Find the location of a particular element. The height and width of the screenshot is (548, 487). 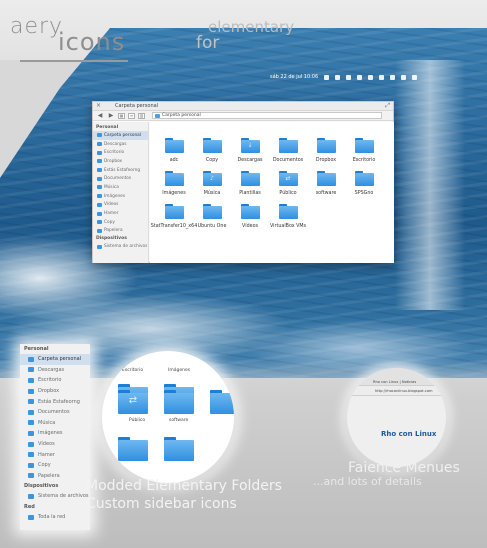

folder-label: Dropbox is located at coordinates (326, 160).